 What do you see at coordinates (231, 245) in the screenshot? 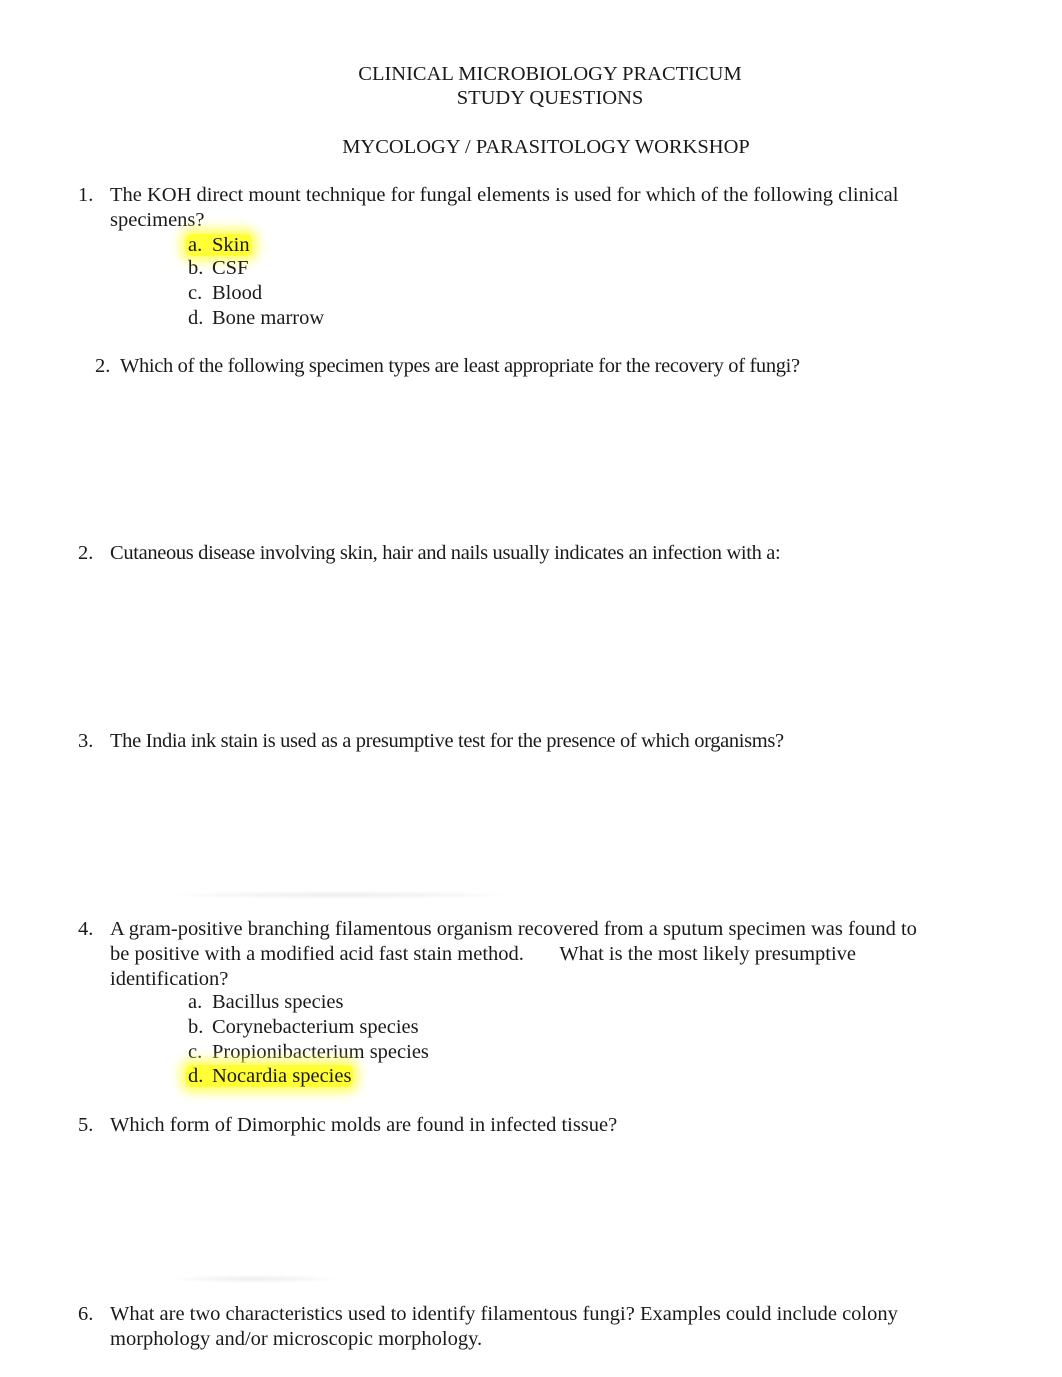
I see `option-text: Skin` at bounding box center [231, 245].